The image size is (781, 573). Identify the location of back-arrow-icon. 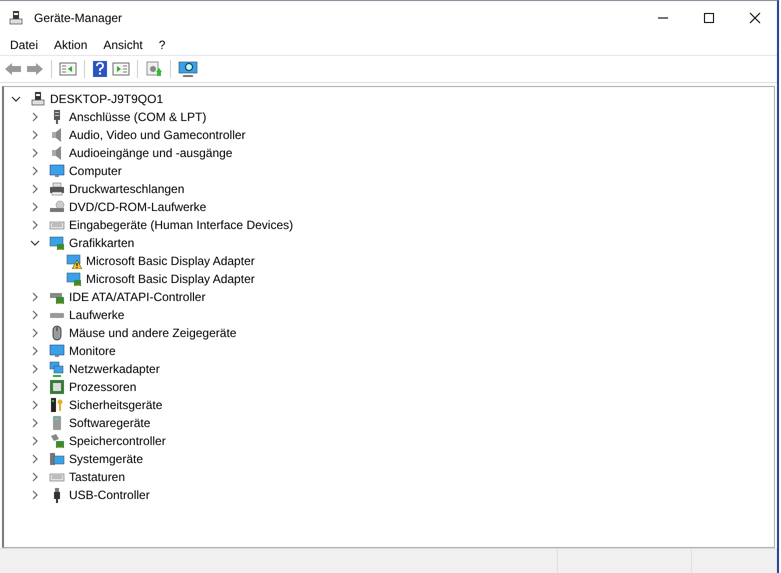
(13, 69).